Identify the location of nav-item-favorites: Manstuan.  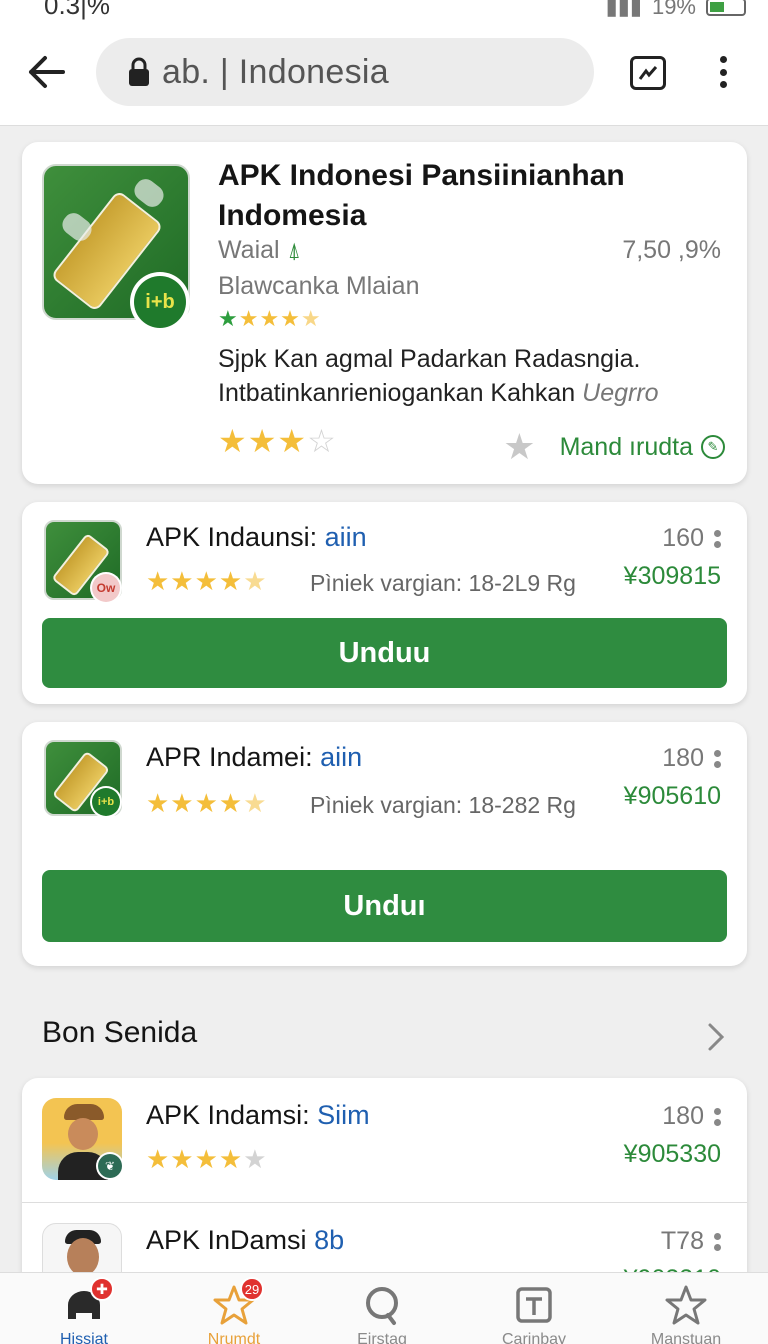
(686, 1308).